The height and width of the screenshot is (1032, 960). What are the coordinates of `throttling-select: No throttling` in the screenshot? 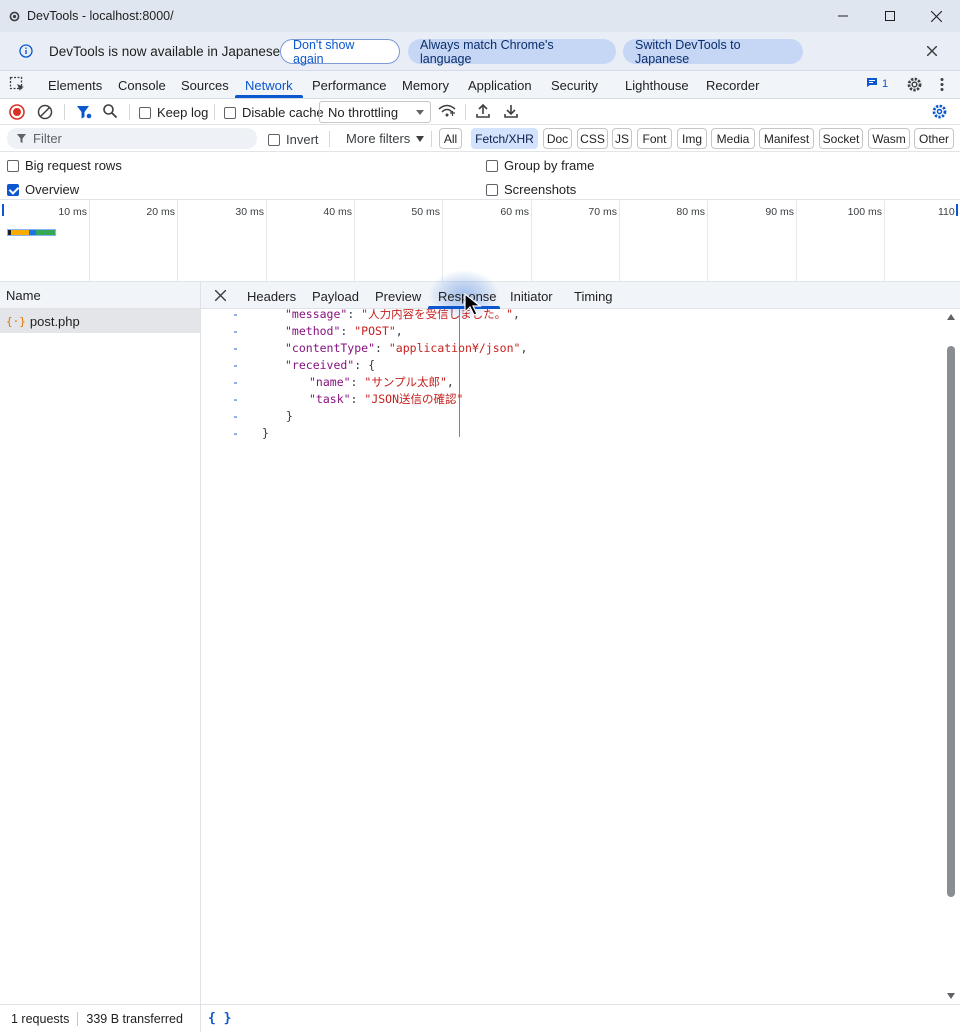 It's located at (375, 112).